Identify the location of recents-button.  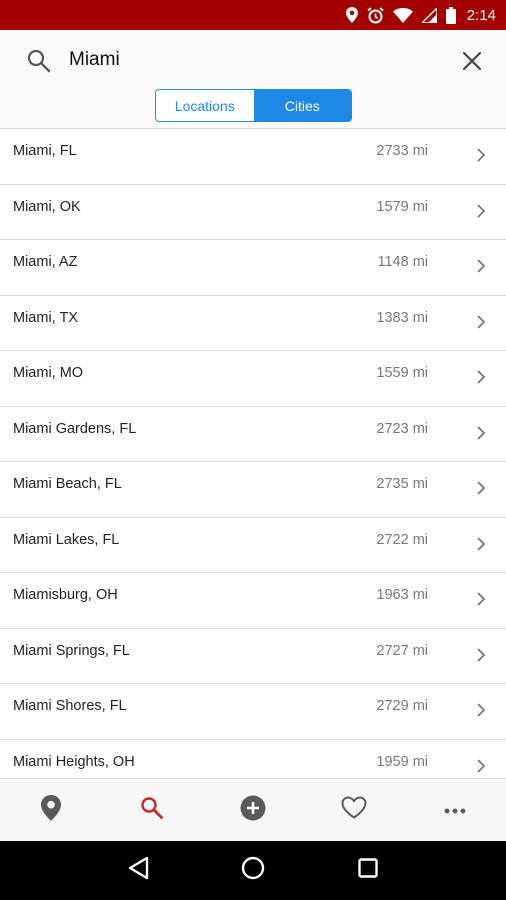
(368, 871).